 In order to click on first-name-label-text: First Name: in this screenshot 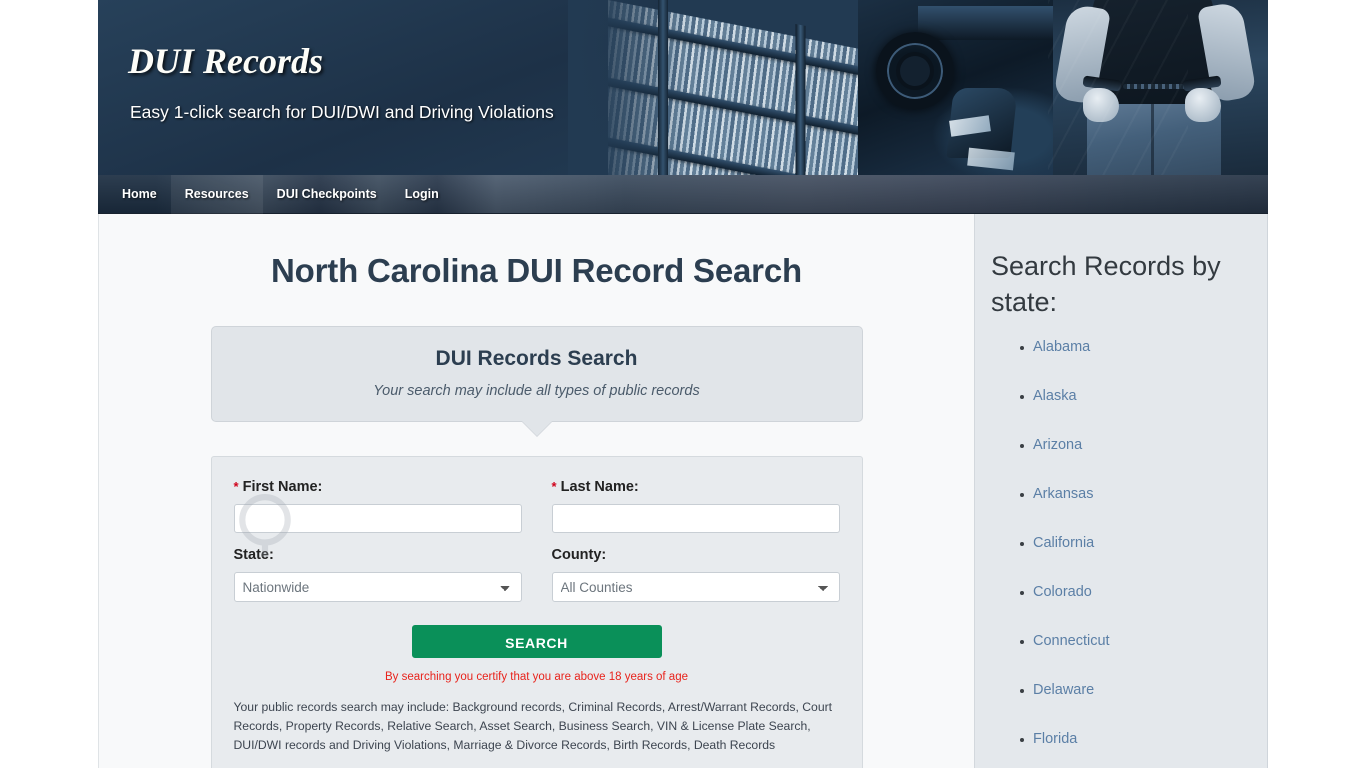, I will do `click(282, 487)`.